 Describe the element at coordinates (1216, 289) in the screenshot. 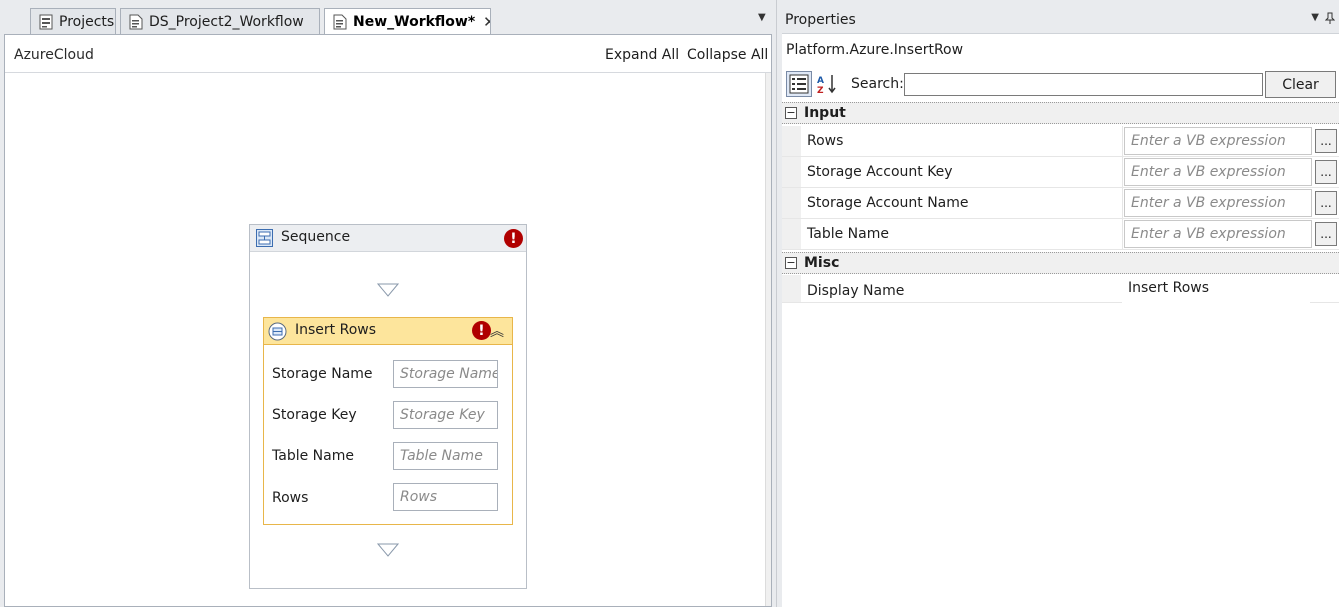

I see `display-name-input: Insert Rows` at that location.